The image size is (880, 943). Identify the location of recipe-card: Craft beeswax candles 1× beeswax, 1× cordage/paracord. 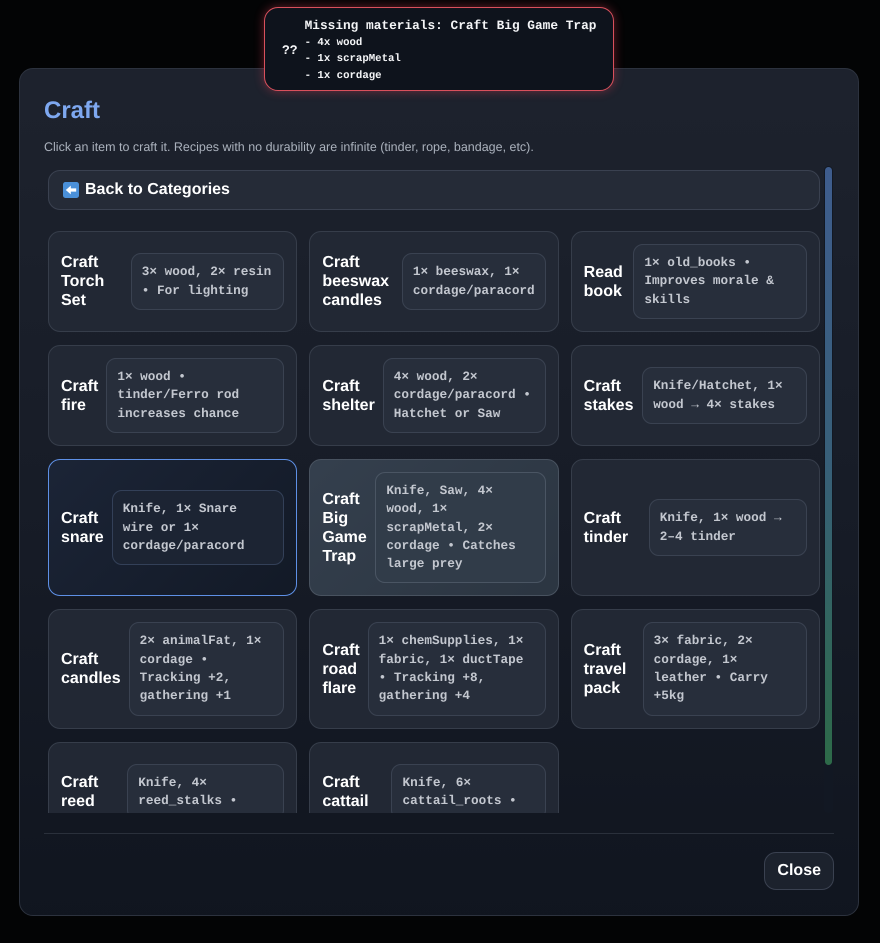
(434, 281).